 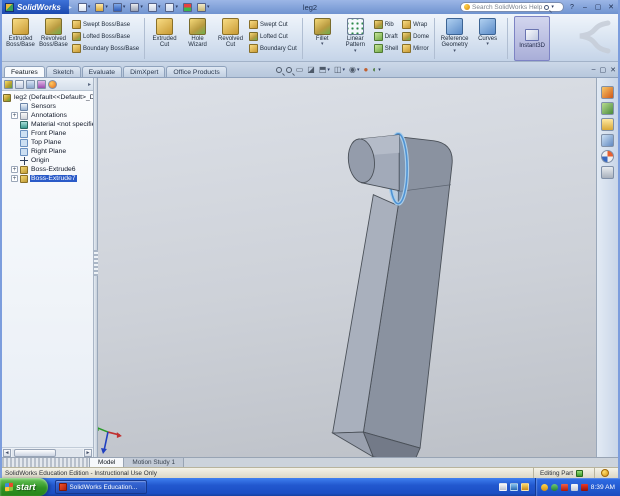 What do you see at coordinates (366, 70) in the screenshot?
I see `edit-appearance-icon: ●` at bounding box center [366, 70].